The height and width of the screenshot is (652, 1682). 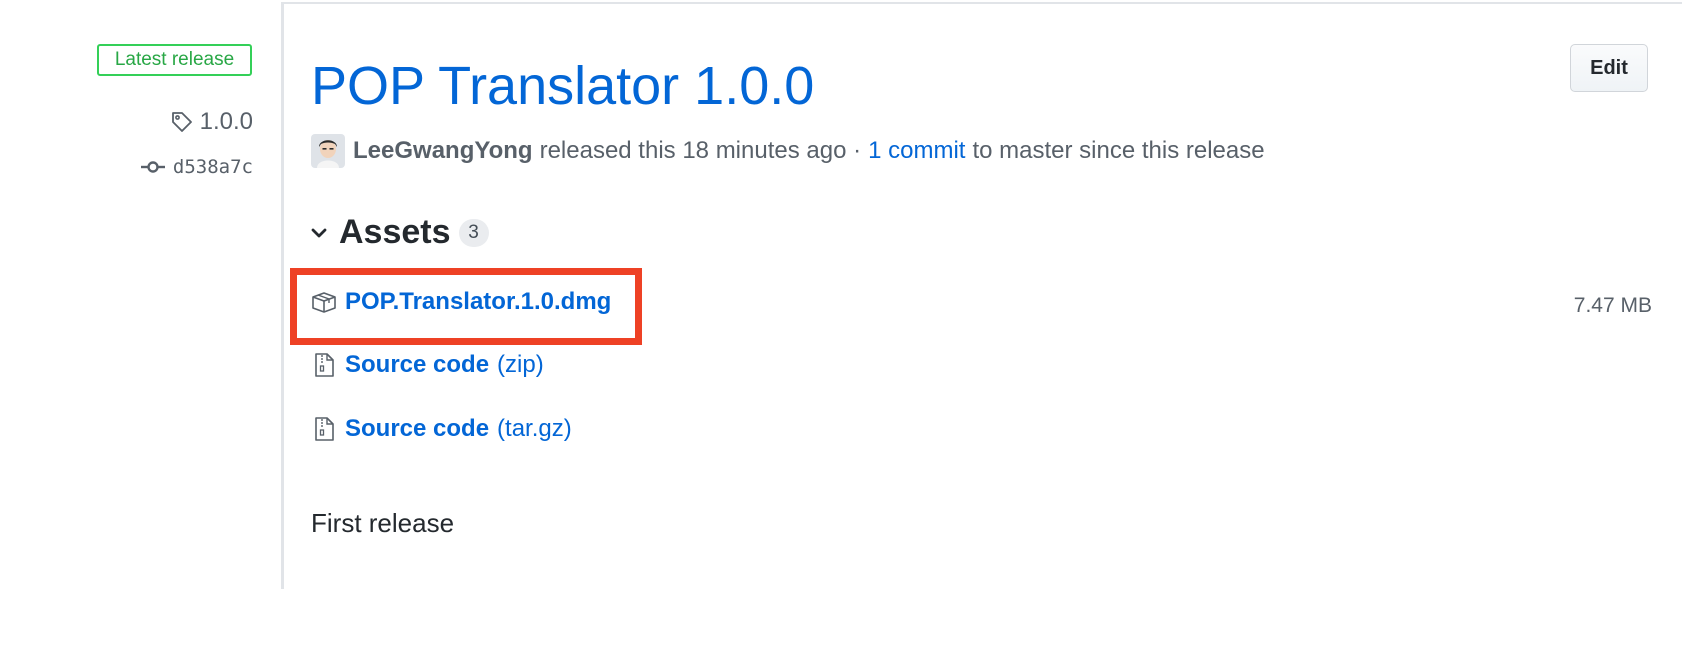 I want to click on top-divider, so click(x=982, y=3).